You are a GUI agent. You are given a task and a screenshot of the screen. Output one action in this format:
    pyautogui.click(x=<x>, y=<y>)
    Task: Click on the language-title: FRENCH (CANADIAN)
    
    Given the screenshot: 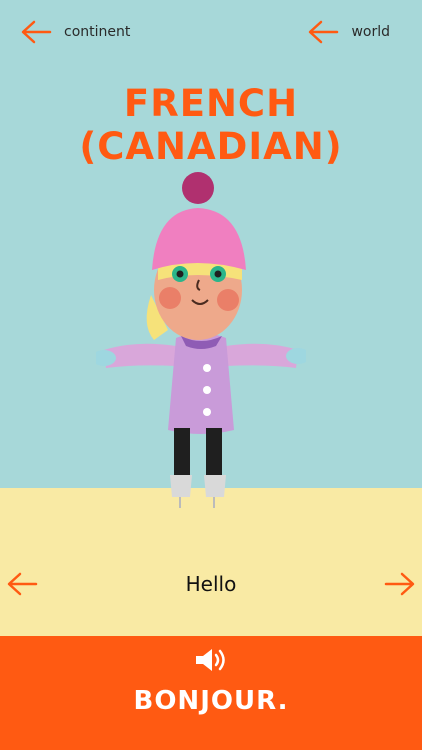 What is the action you would take?
    pyautogui.click(x=211, y=125)
    